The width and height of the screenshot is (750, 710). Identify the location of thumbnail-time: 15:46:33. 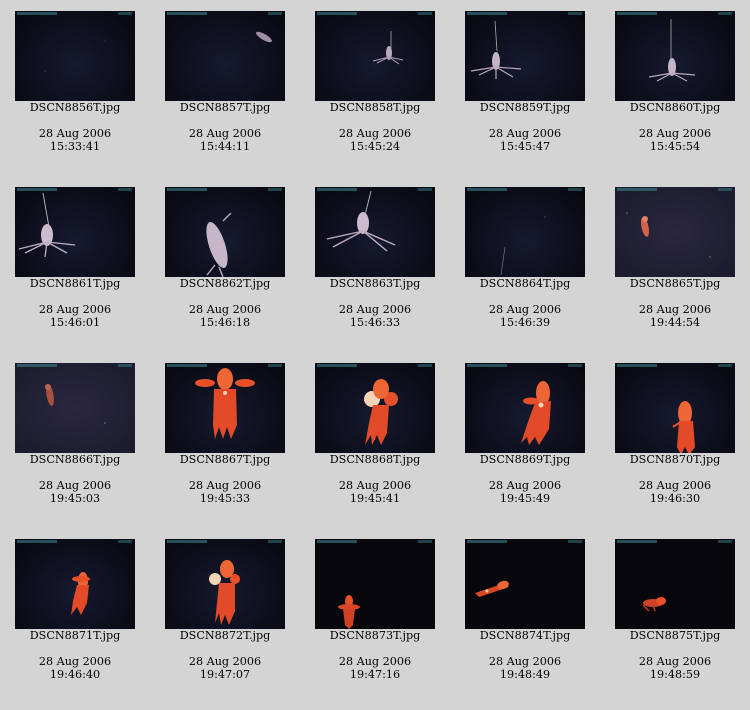
(375, 322).